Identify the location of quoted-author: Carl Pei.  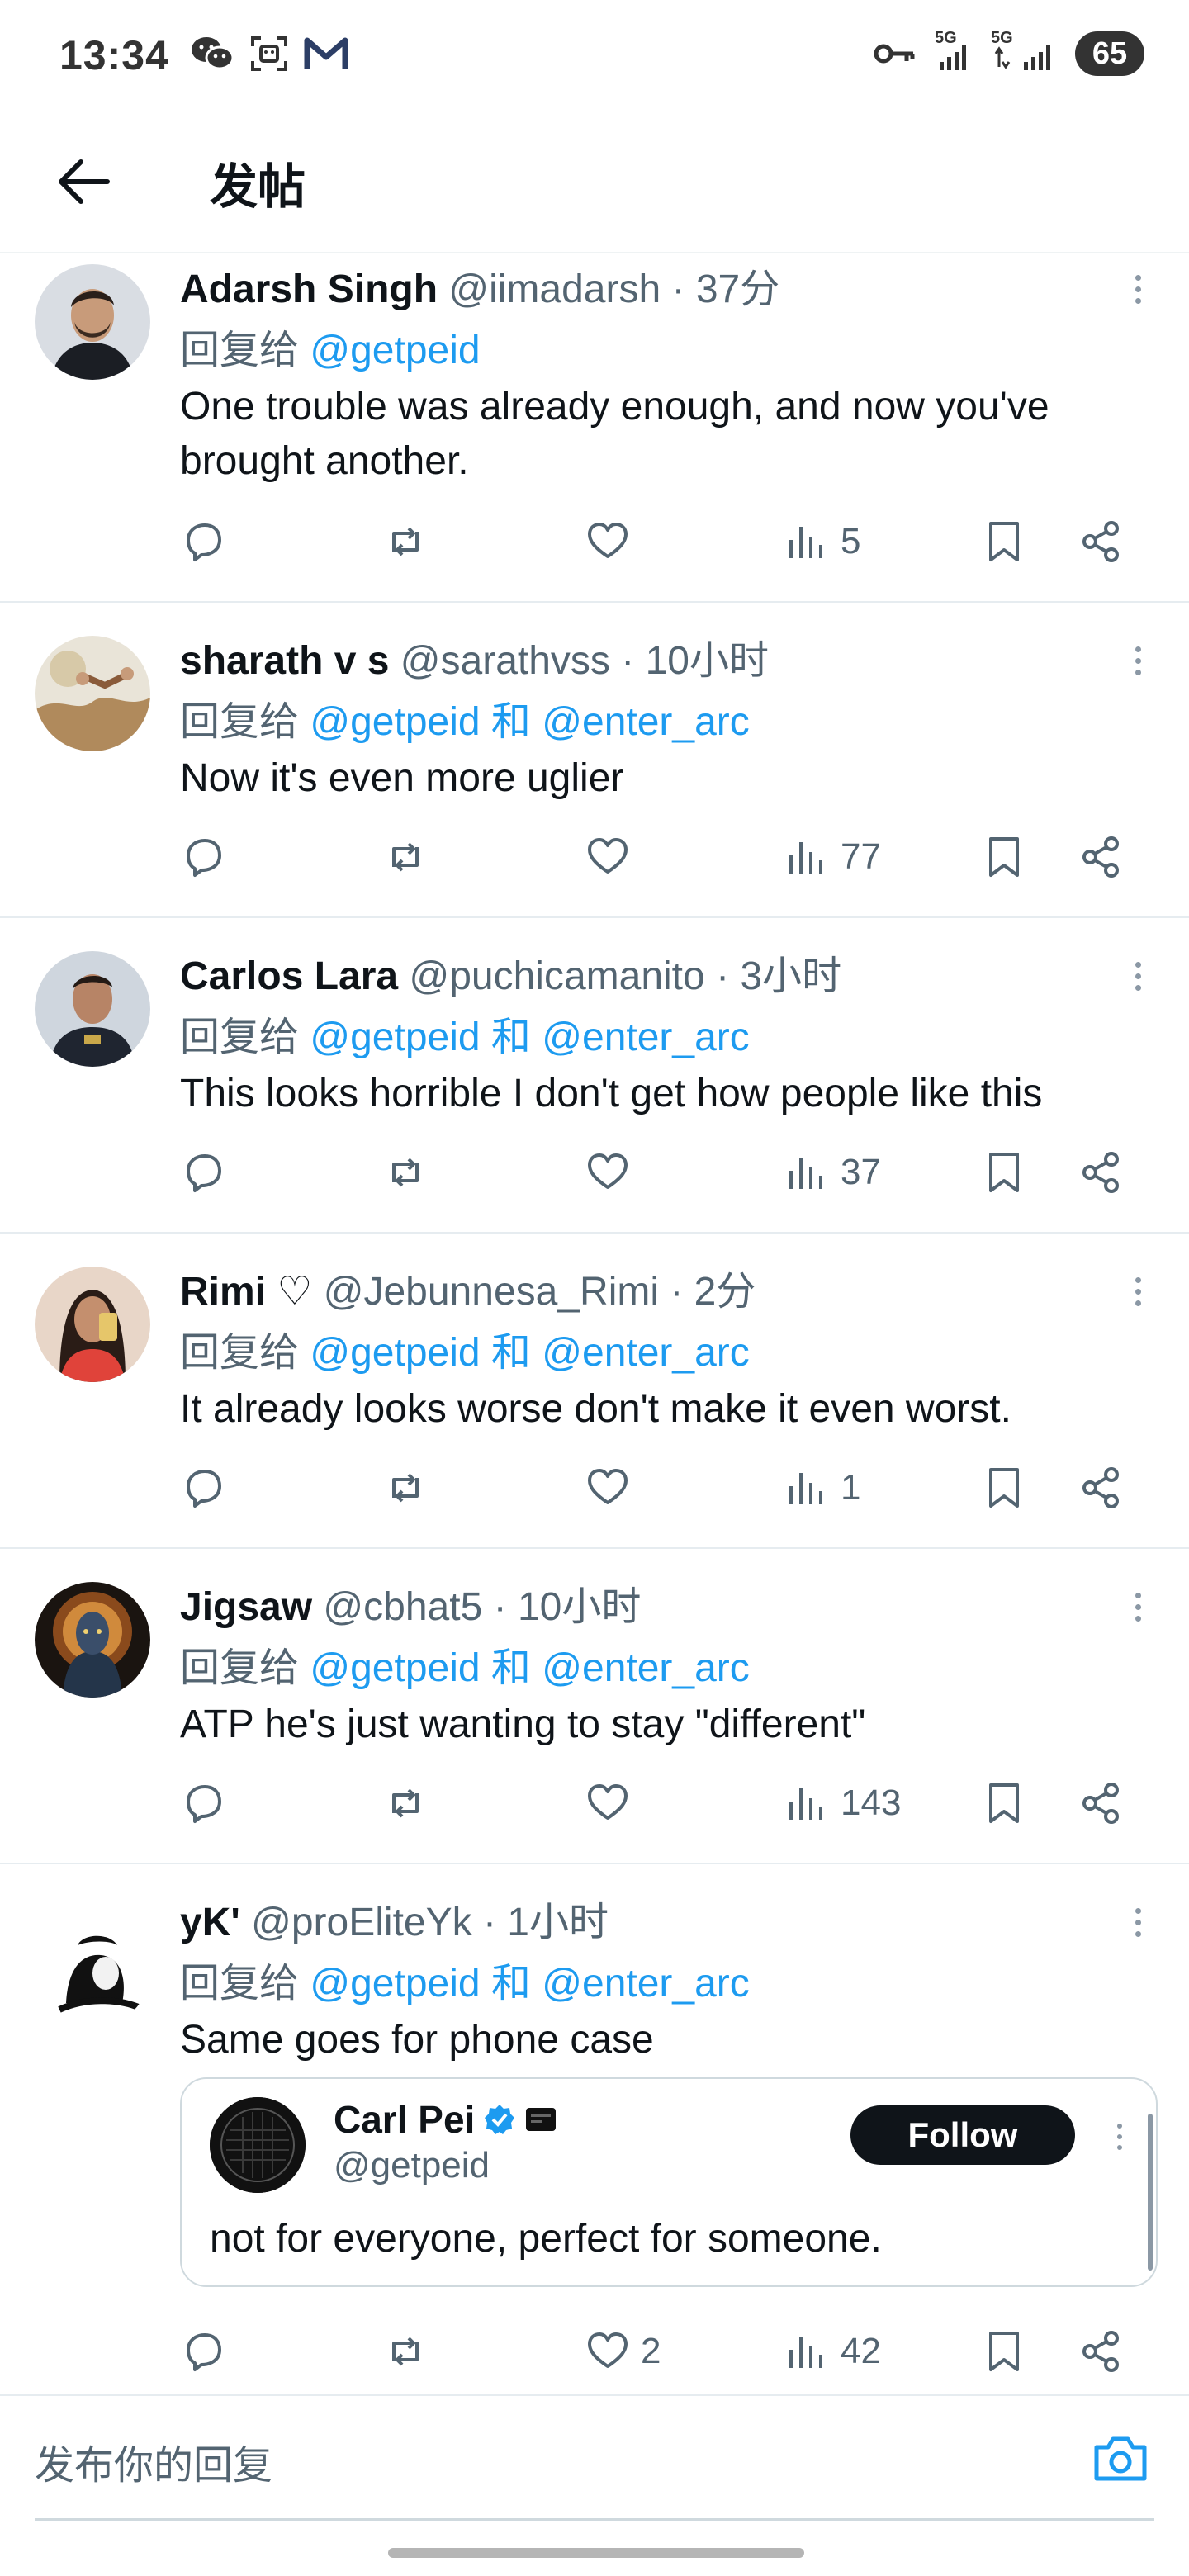
(445, 2119).